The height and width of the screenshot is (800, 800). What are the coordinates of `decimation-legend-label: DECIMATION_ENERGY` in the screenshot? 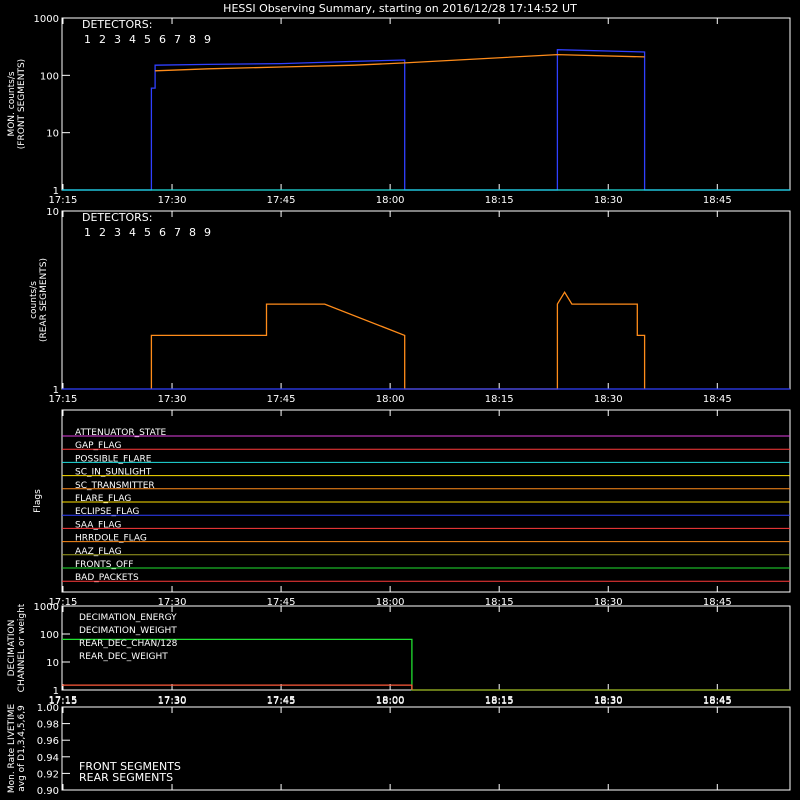 It's located at (128, 618).